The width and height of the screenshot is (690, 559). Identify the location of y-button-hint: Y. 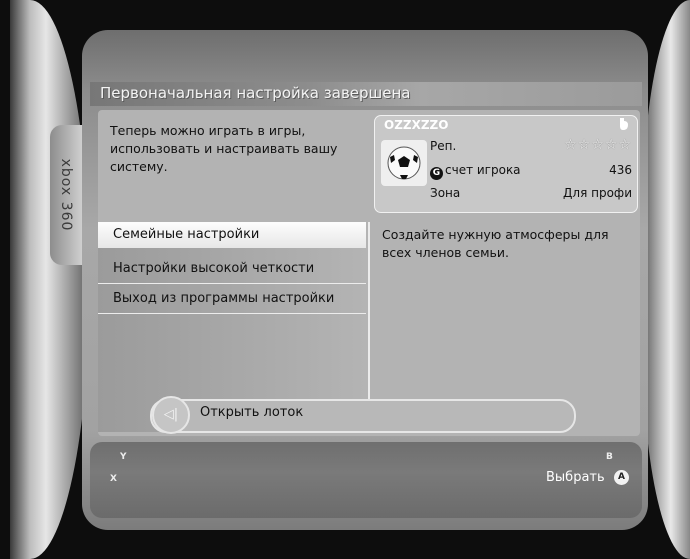
(123, 457).